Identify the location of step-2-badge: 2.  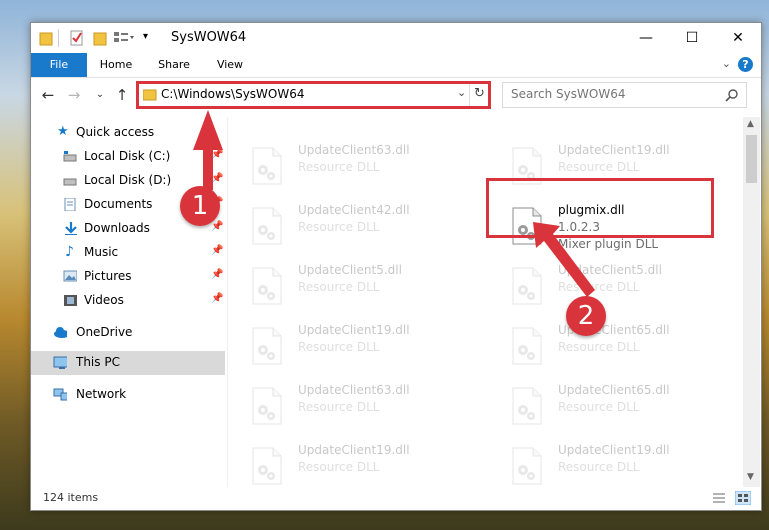
(586, 316).